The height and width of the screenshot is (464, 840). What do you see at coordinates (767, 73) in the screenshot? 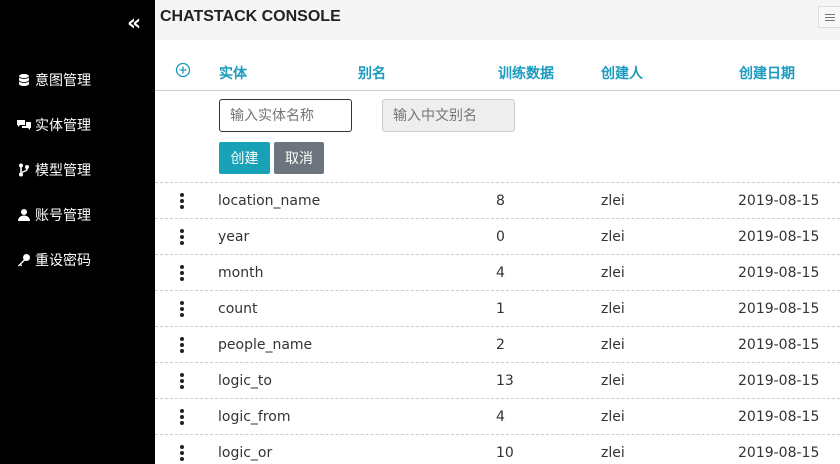
I see `column-header-created-date: 创建日期` at bounding box center [767, 73].